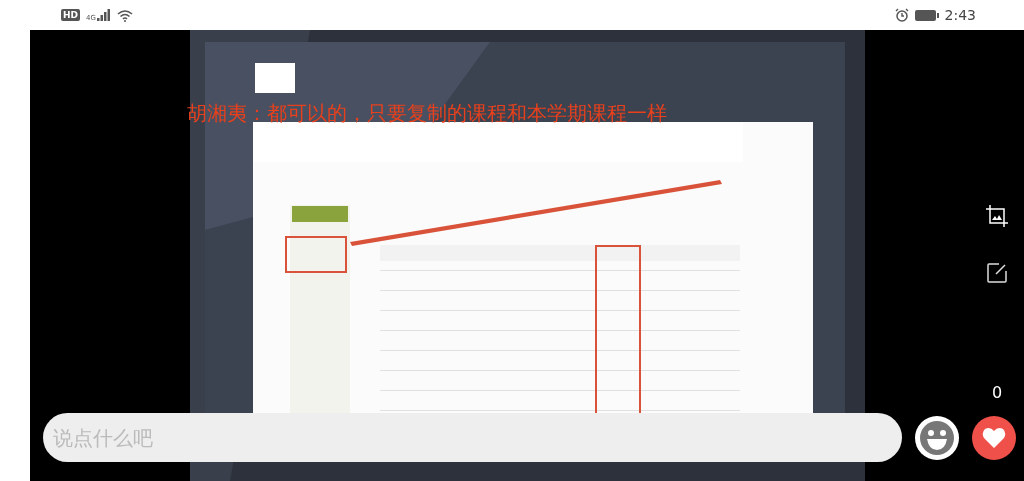 This screenshot has width=1024, height=481. What do you see at coordinates (960, 15) in the screenshot?
I see `clock-time: 2:43` at bounding box center [960, 15].